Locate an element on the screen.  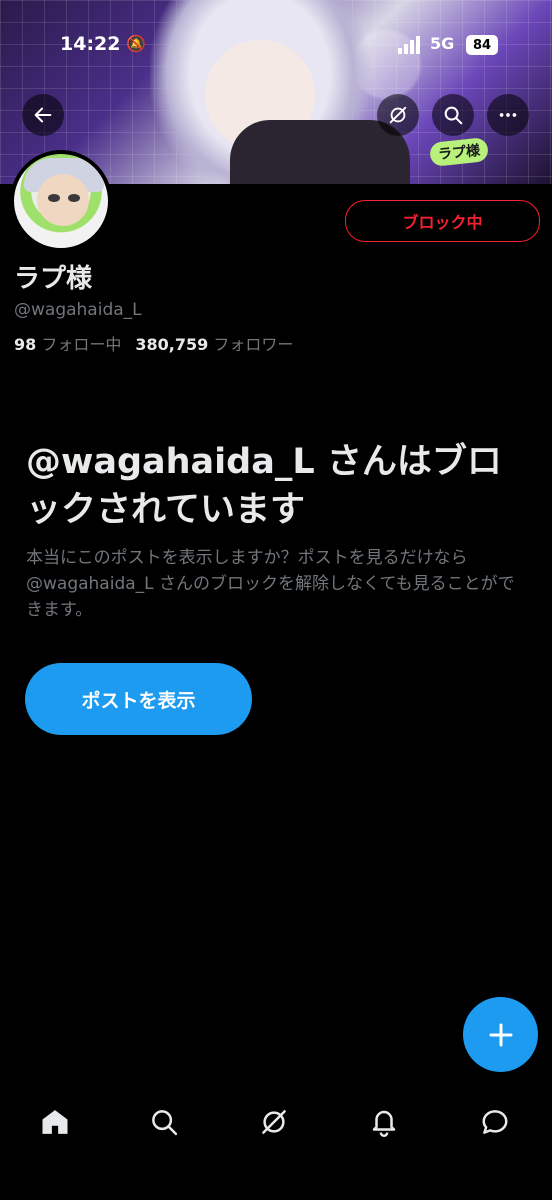
battery-icon: 84 is located at coordinates (482, 45).